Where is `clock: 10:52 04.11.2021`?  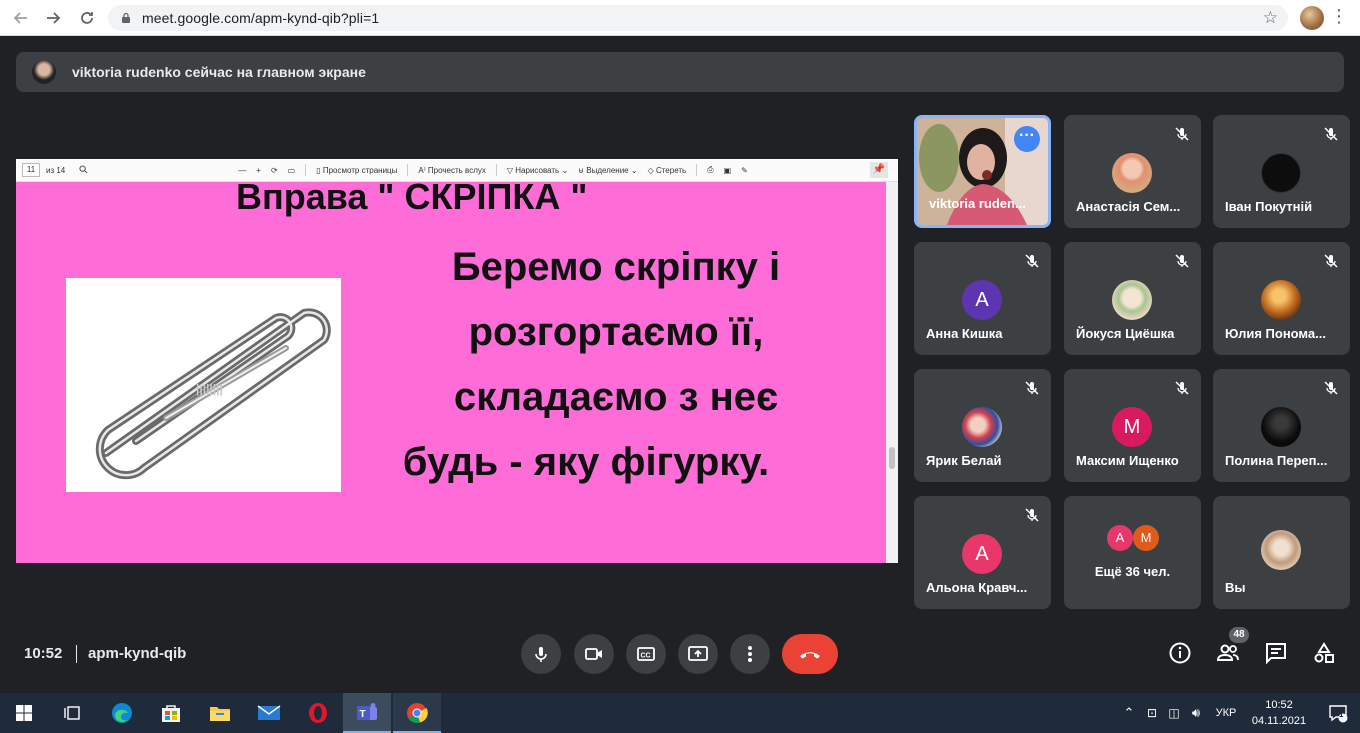 clock: 10:52 04.11.2021 is located at coordinates (1279, 713).